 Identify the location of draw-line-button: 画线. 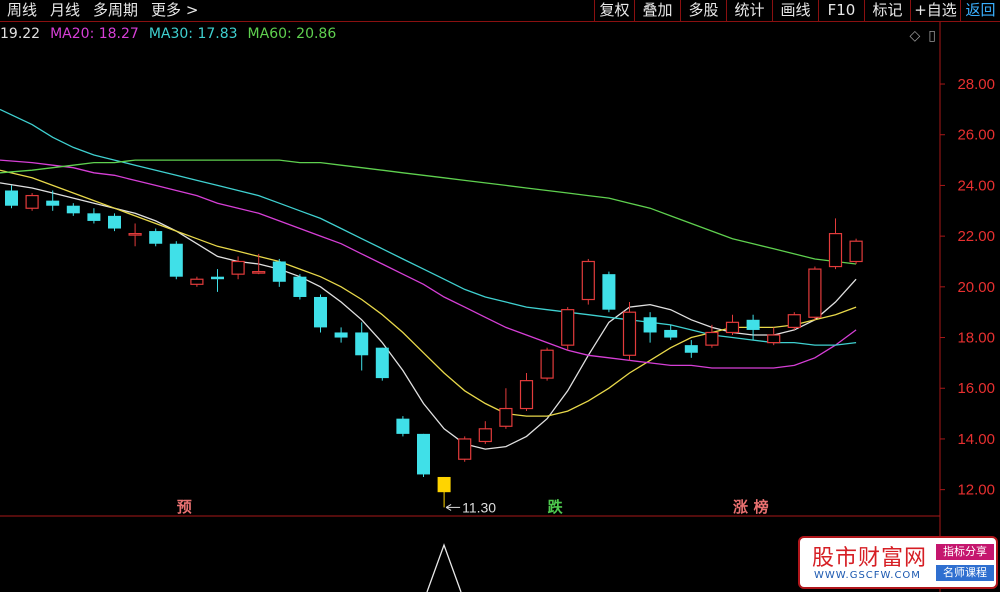
(795, 11).